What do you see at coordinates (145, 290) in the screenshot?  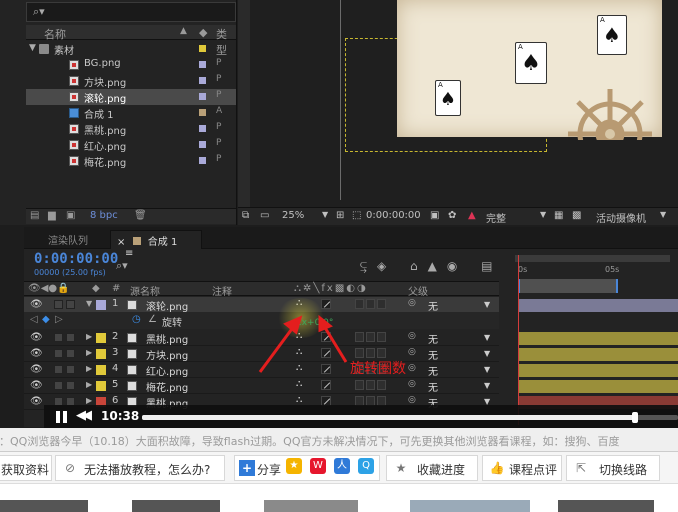 I see `column-source-name: 源名称` at bounding box center [145, 290].